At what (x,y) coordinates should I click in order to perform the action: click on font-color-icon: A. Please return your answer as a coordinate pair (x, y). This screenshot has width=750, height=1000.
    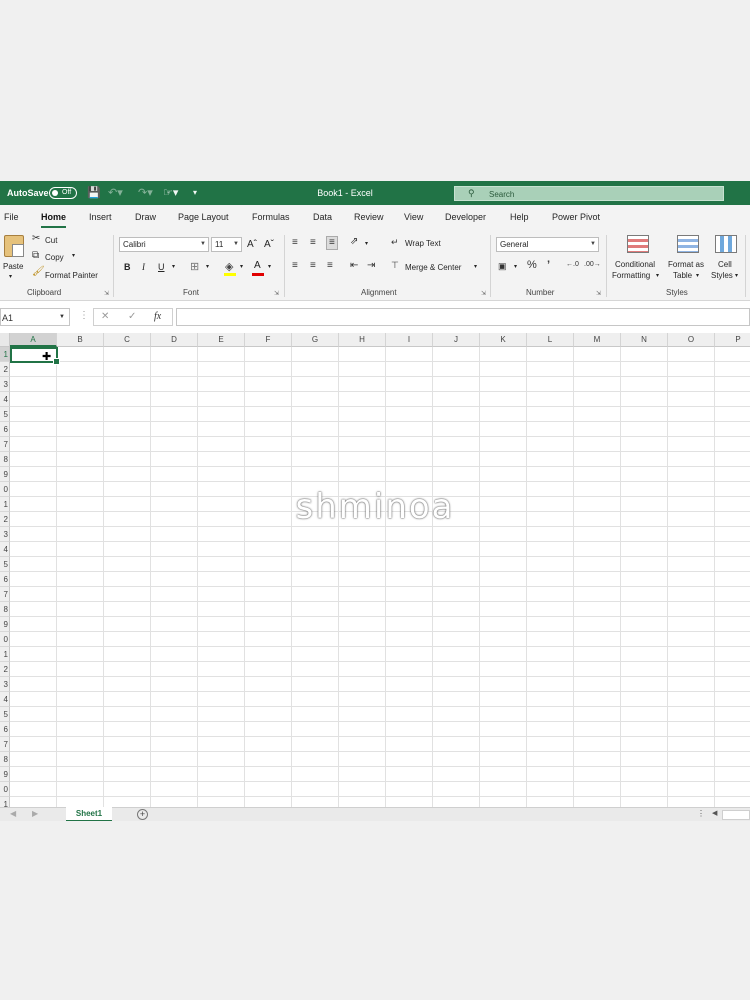
    Looking at the image, I should click on (257, 265).